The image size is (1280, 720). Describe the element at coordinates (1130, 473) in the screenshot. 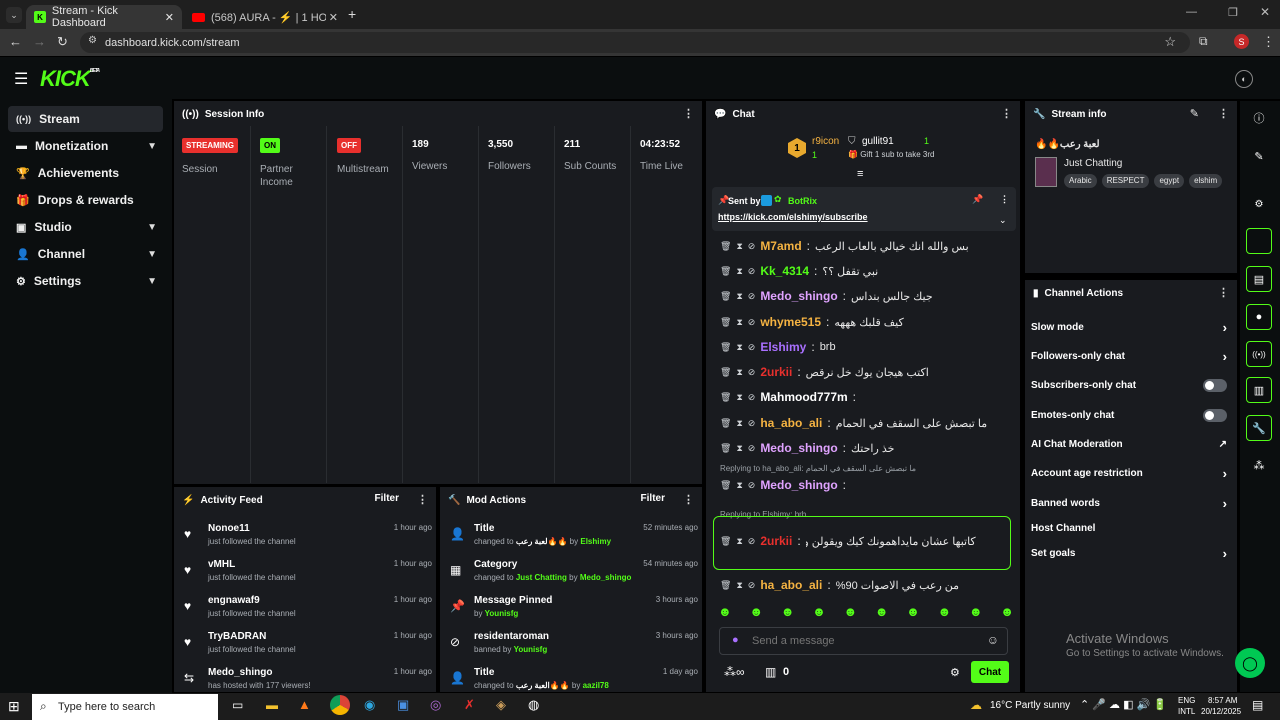

I see `action-account-age: Account age restriction ›` at that location.